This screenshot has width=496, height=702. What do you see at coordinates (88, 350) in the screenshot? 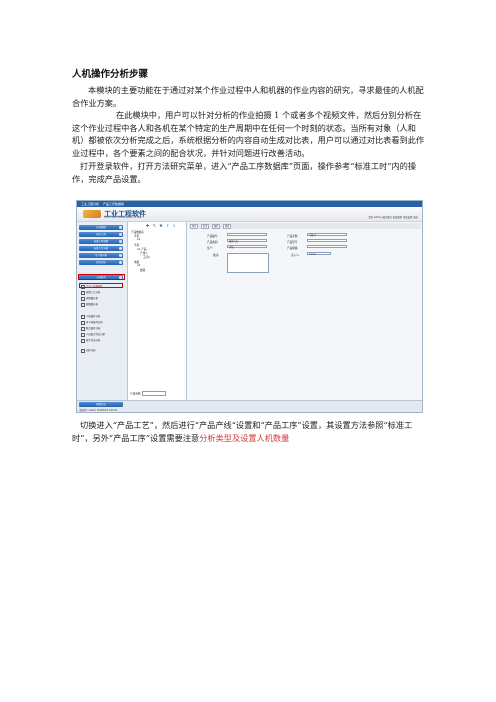
I see `menu-motion-analysis: 动作分析` at bounding box center [88, 350].